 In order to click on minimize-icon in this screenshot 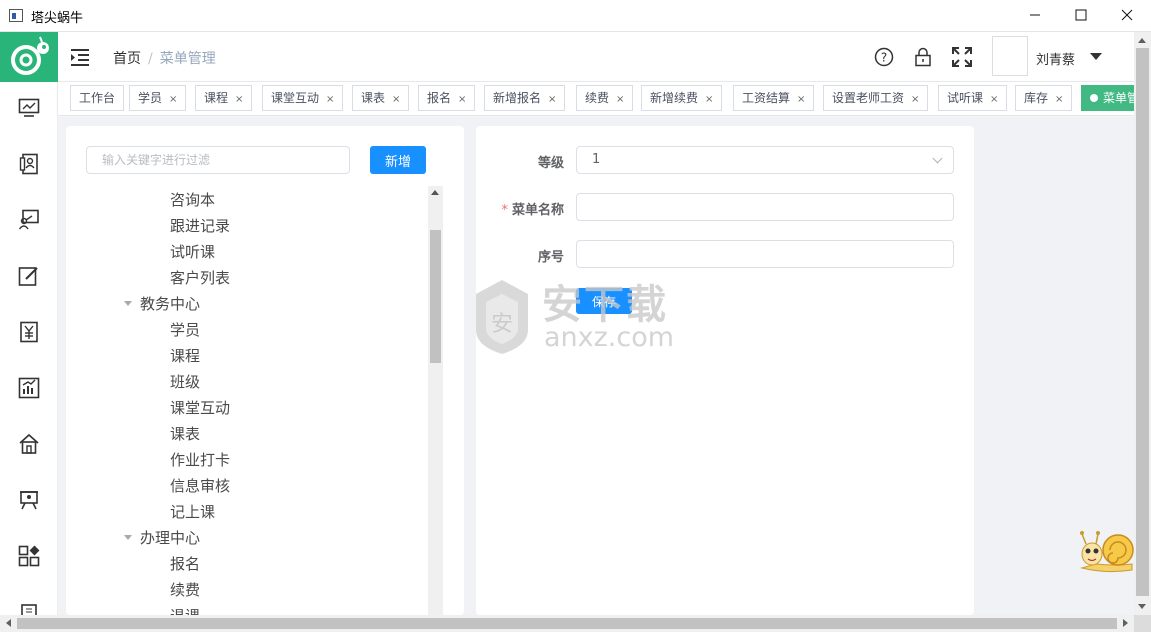, I will do `click(1035, 15)`.